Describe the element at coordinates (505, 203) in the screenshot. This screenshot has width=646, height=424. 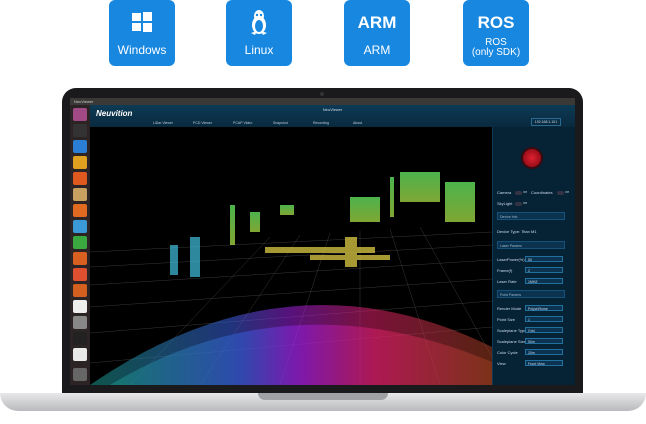
I see `skylight-label: SkyLight` at that location.